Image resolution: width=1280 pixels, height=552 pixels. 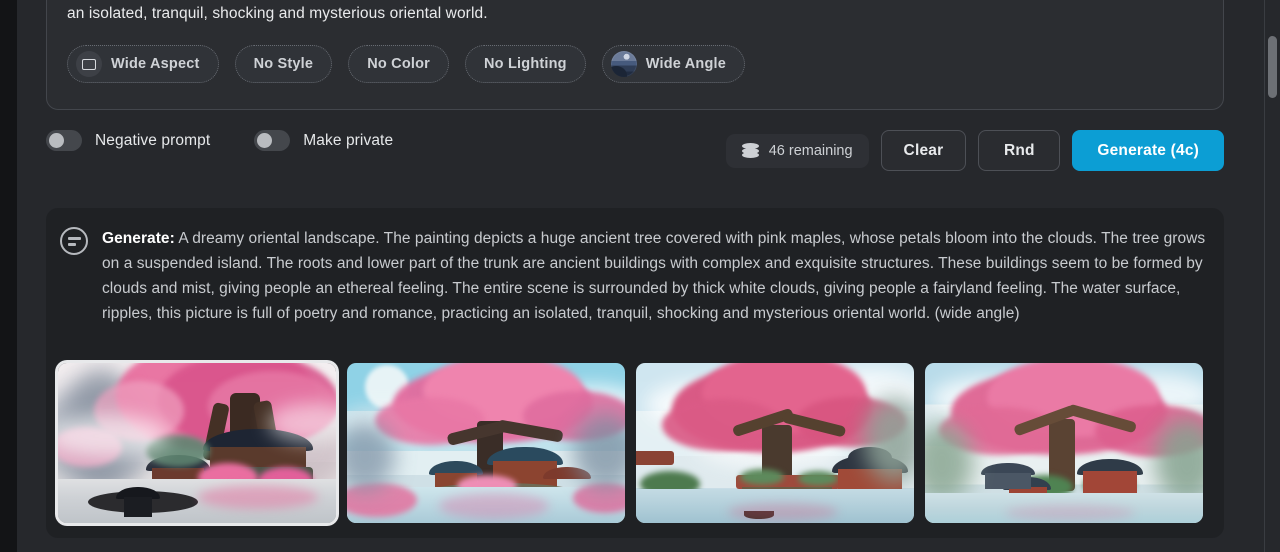 I want to click on credits-text: 46 remaining, so click(x=810, y=150).